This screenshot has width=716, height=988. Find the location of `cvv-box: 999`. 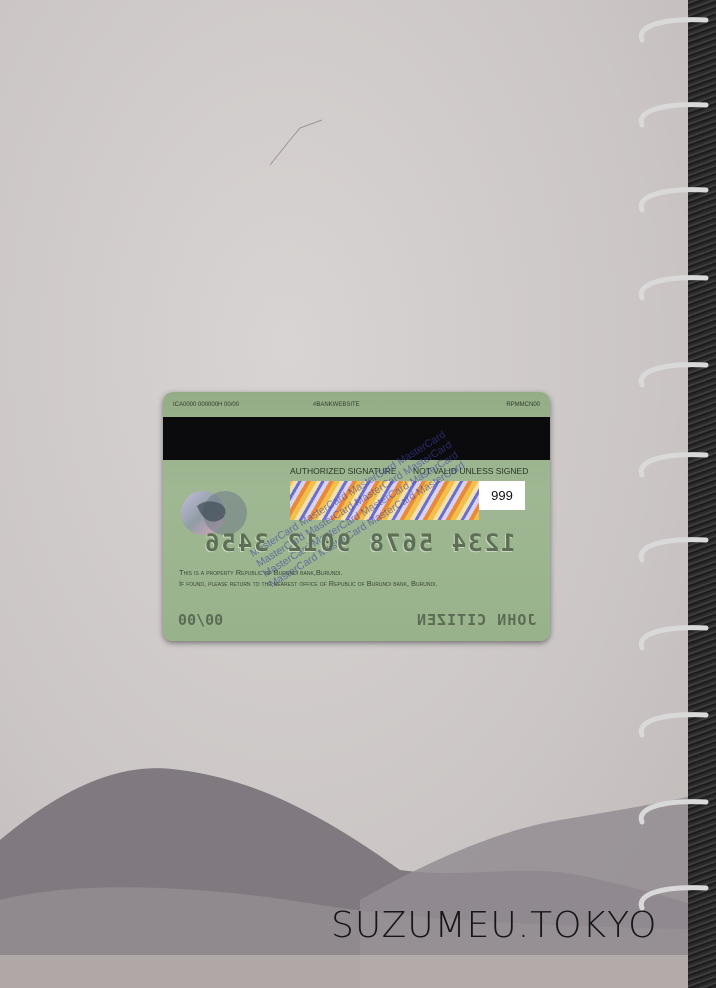

cvv-box: 999 is located at coordinates (502, 495).